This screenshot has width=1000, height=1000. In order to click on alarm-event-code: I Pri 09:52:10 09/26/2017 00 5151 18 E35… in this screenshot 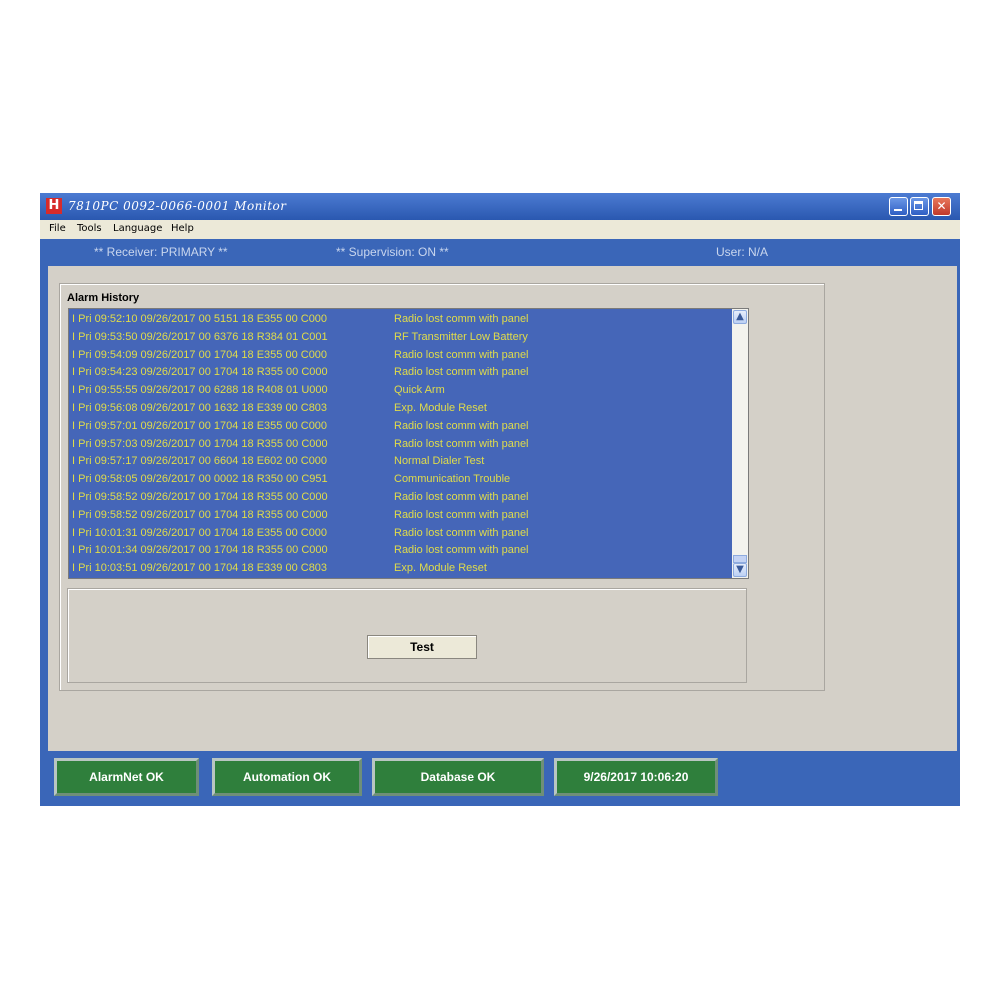, I will do `click(200, 319)`.